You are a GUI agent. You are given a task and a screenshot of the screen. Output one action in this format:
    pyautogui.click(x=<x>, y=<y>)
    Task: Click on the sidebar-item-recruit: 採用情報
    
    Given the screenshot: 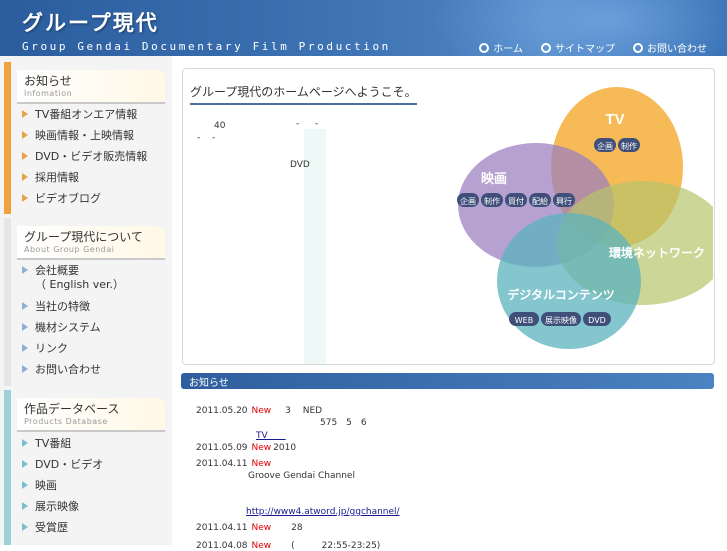 What is the action you would take?
    pyautogui.click(x=84, y=176)
    